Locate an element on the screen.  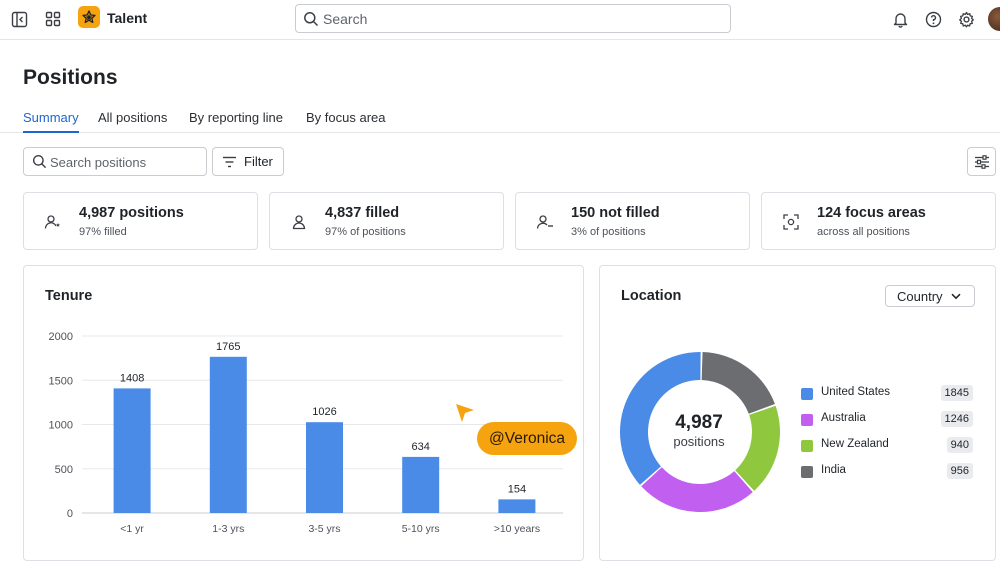
stat-subtitle: across all positions is located at coordinates (863, 232).